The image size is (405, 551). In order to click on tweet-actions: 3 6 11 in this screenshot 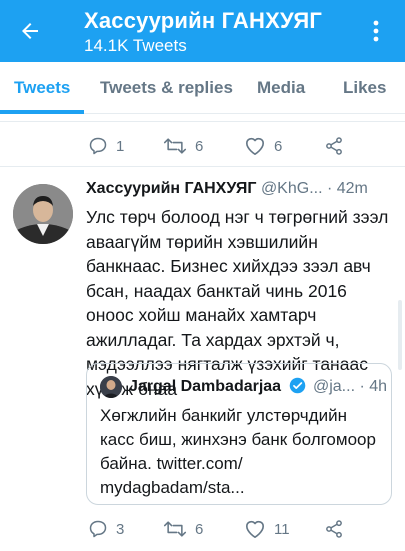, I will do `click(202, 529)`.